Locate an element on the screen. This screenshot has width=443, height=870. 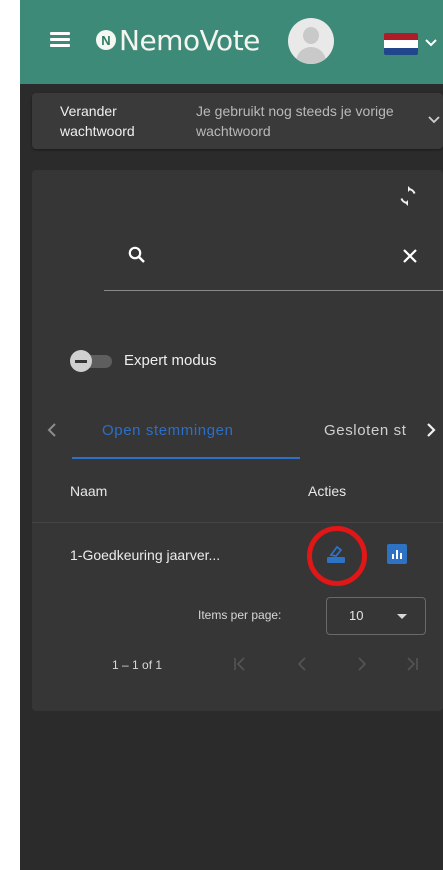
last-page-icon is located at coordinates (412, 664).